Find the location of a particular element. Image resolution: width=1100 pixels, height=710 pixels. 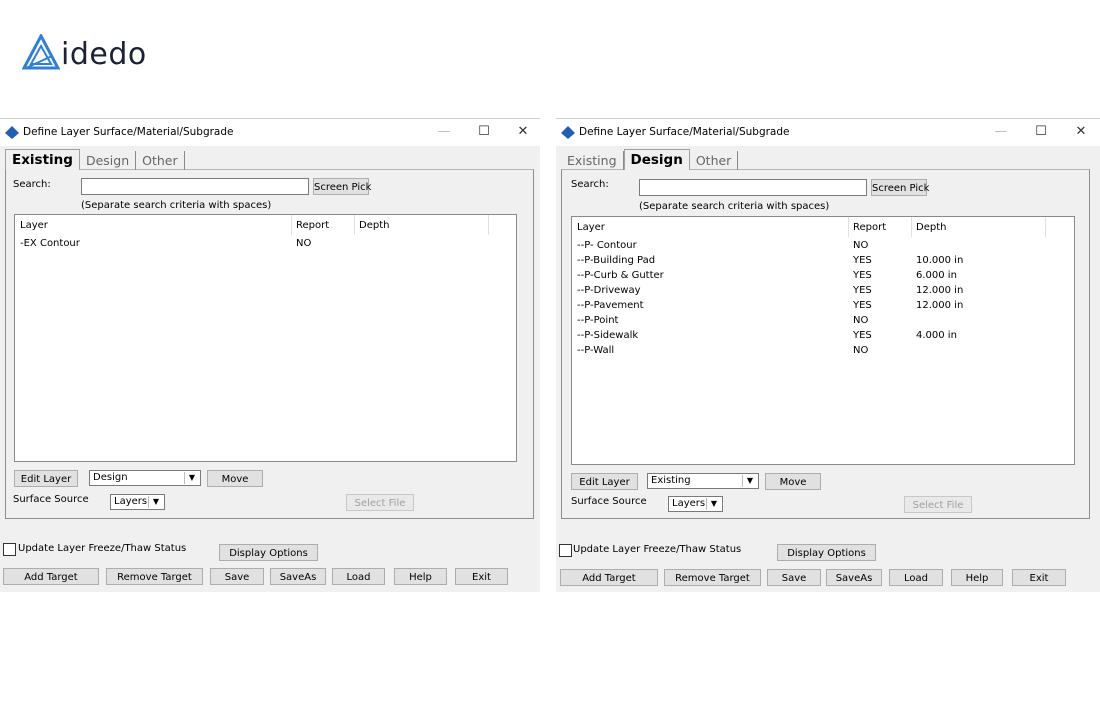

cell-layer: --P-Building Pad is located at coordinates (616, 260).